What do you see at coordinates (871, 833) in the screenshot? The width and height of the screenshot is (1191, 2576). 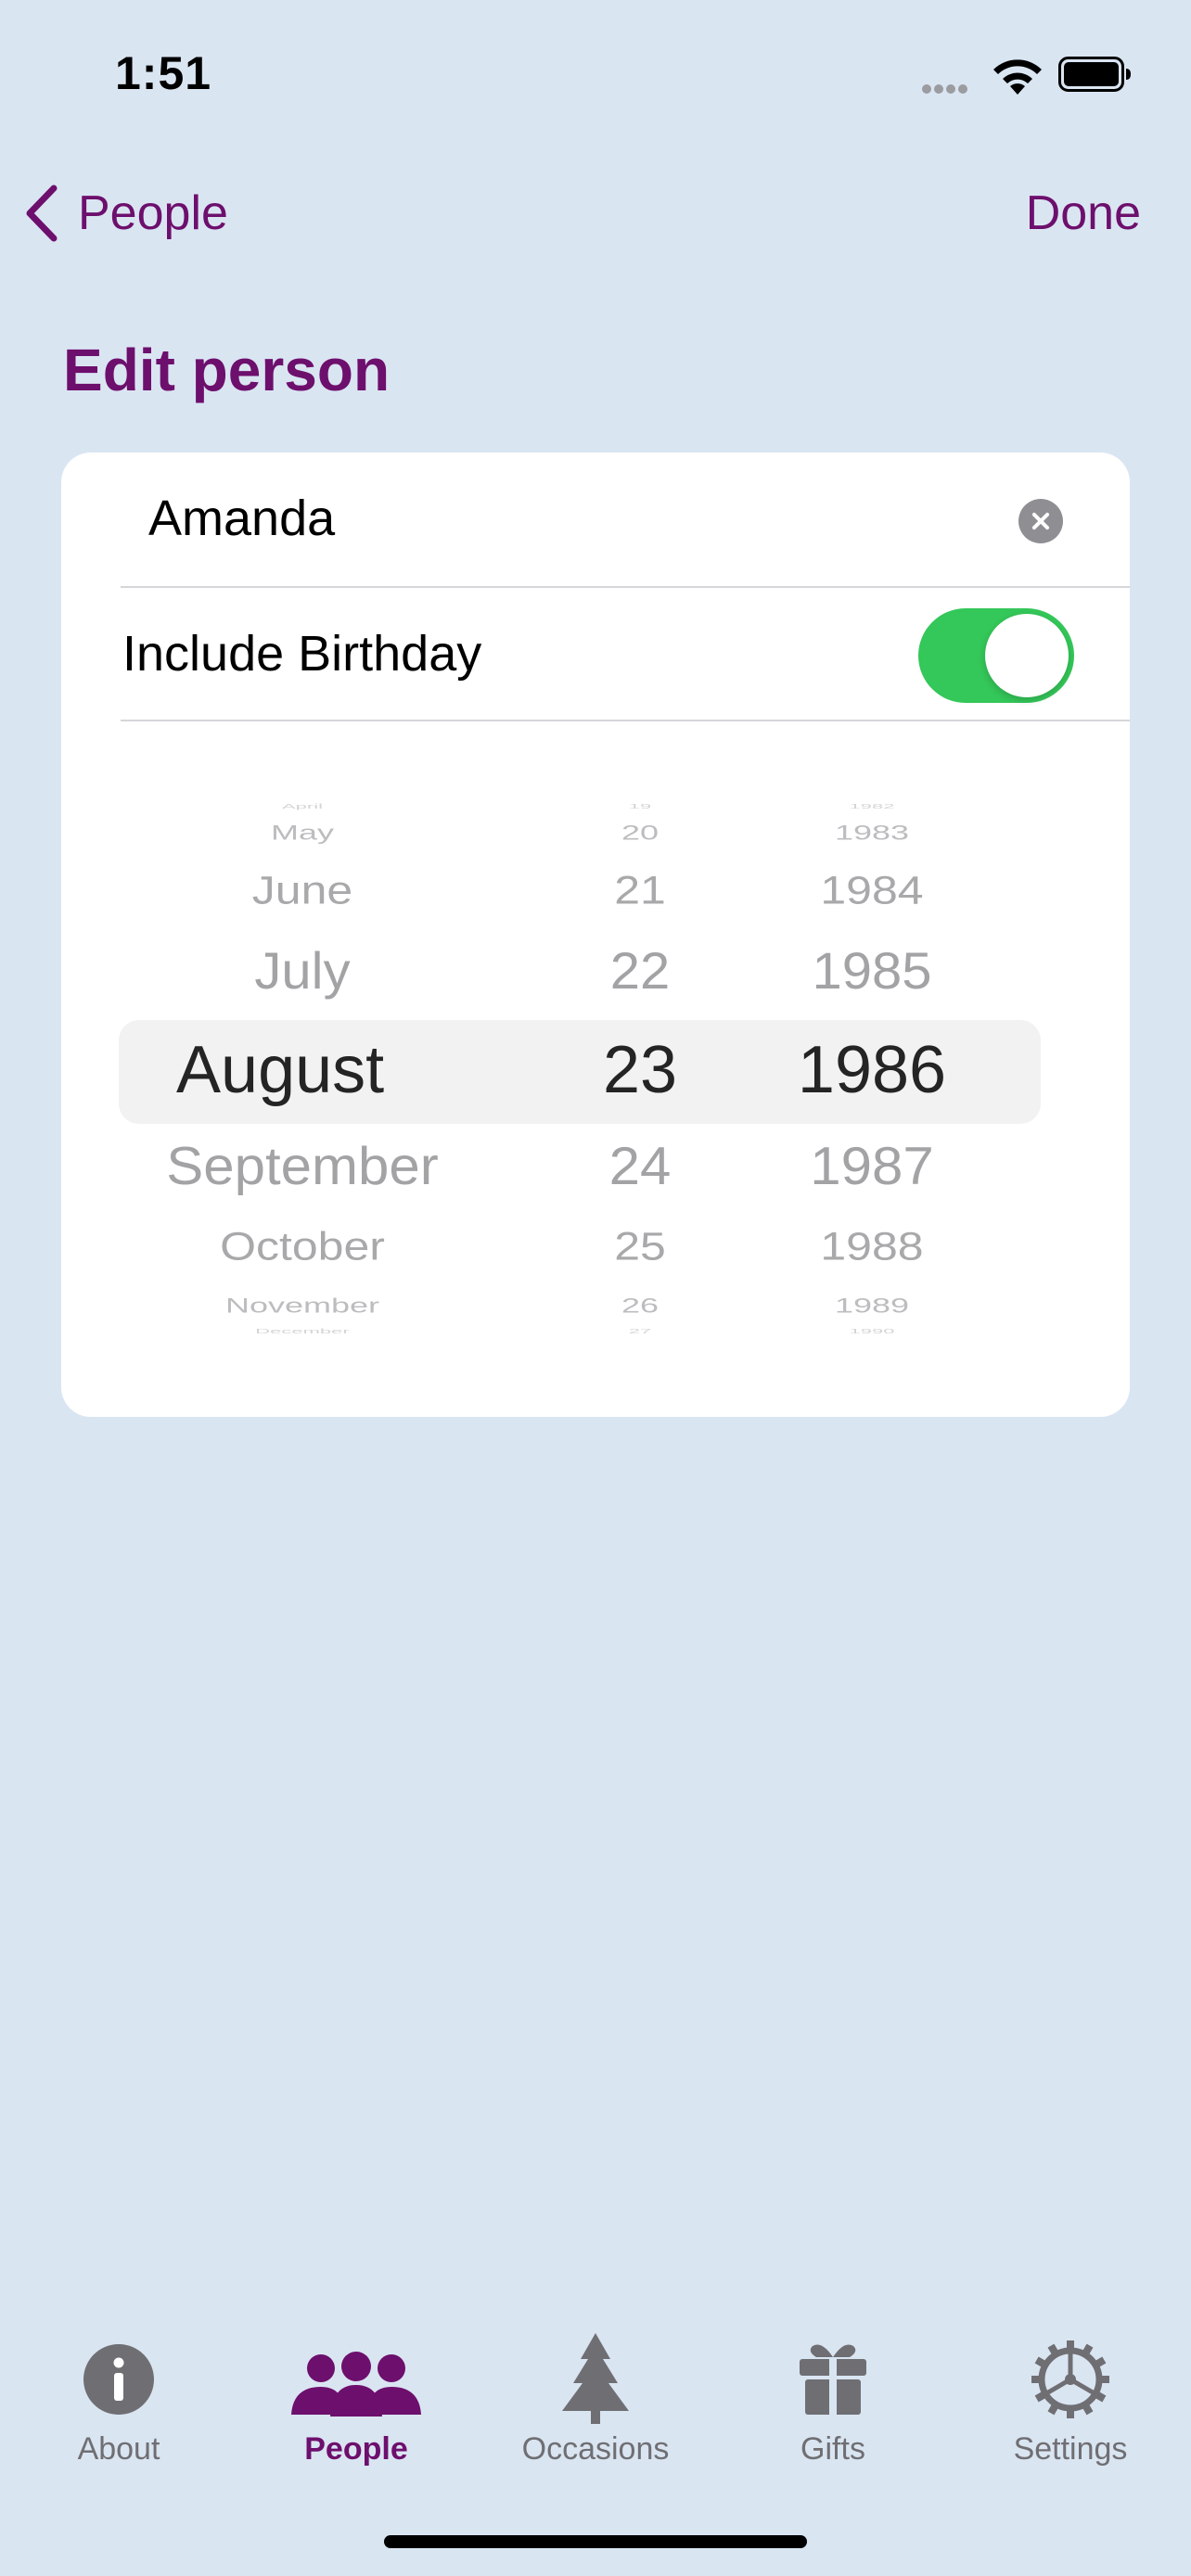 I see `picker-year-option: 1983` at bounding box center [871, 833].